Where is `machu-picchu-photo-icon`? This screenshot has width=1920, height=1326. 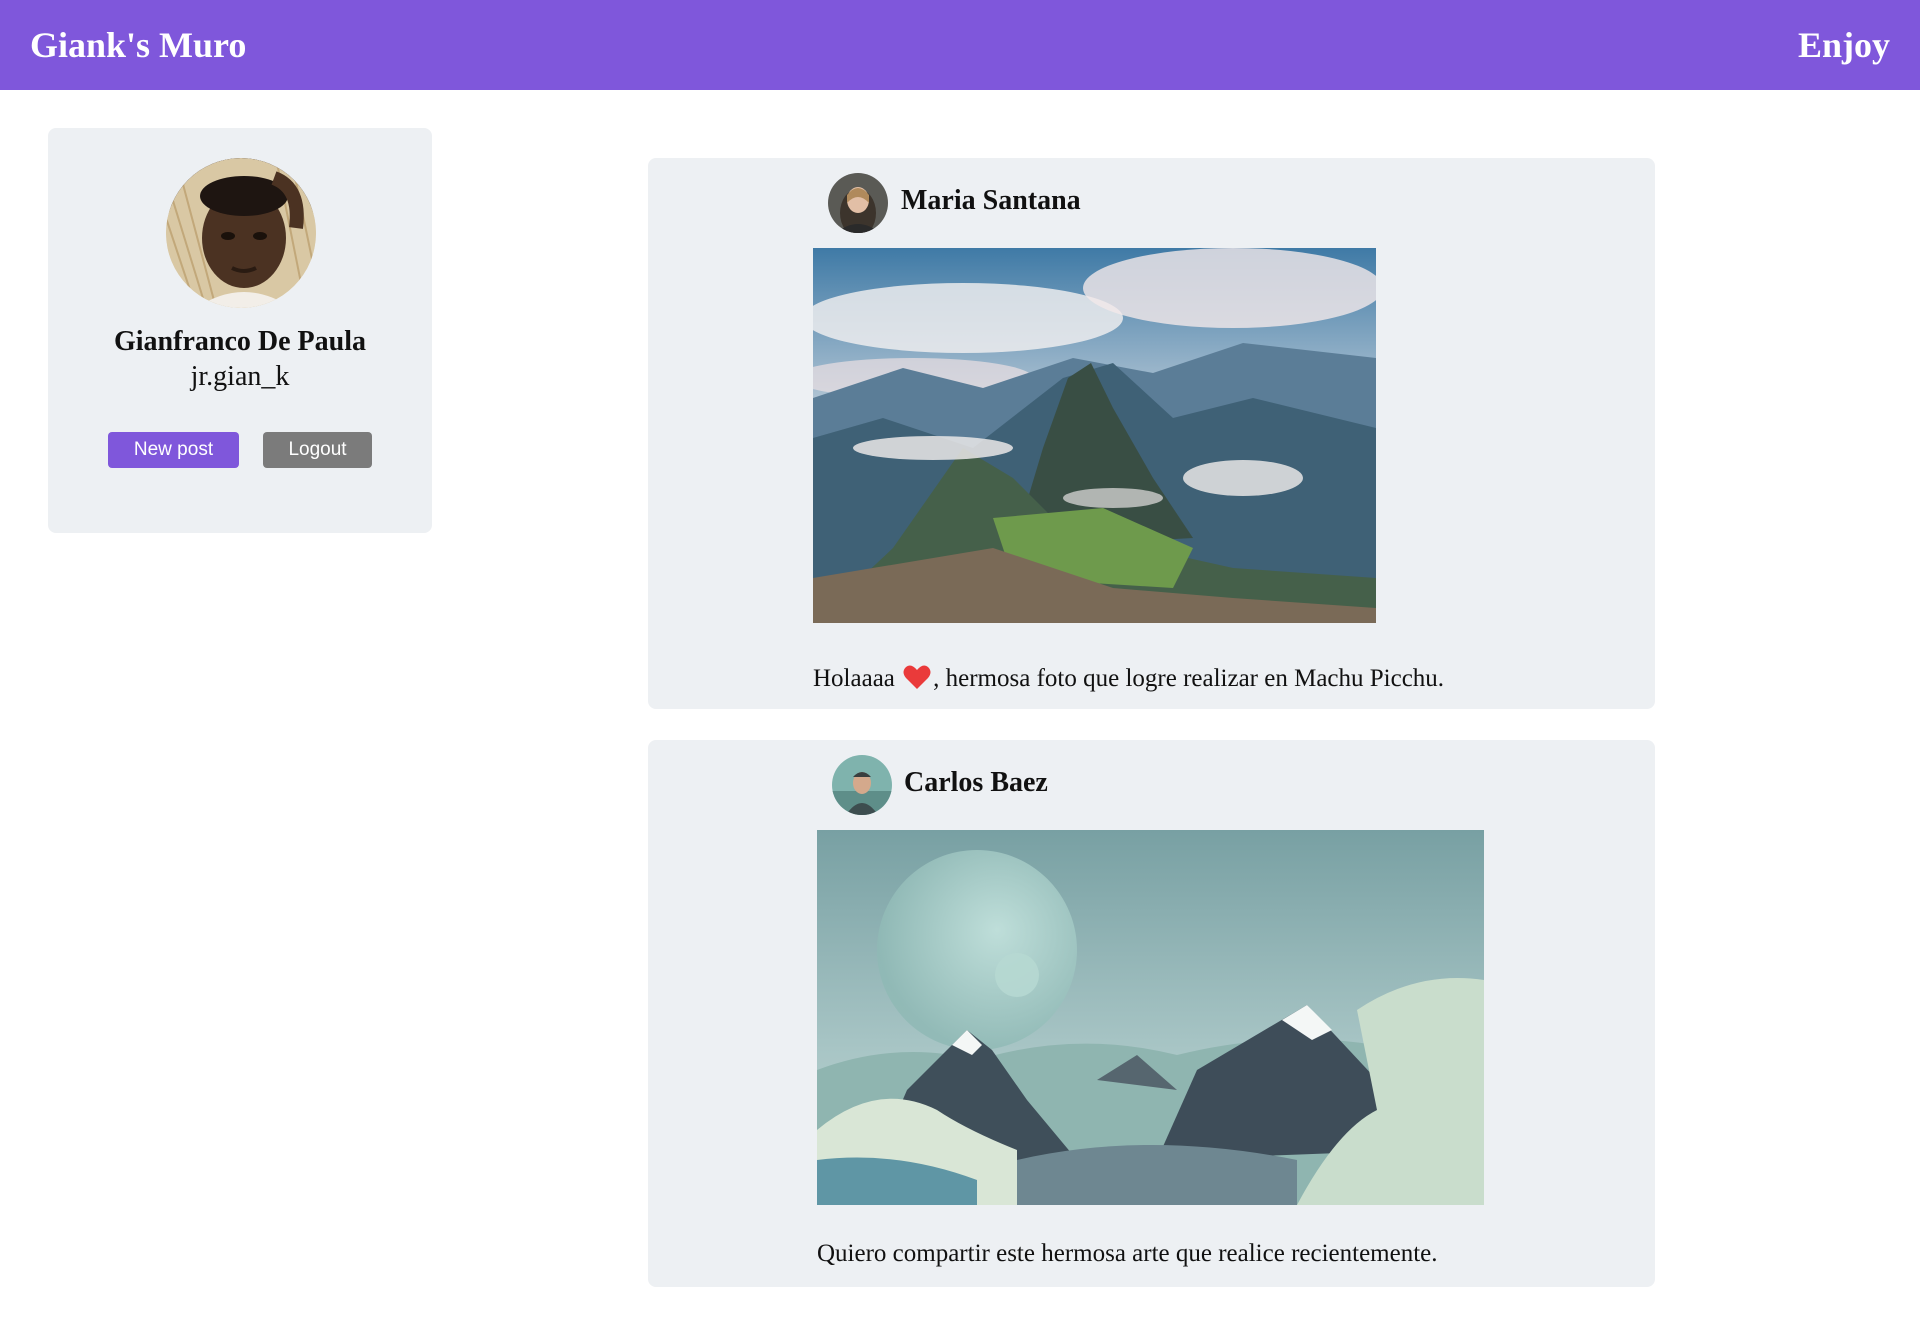
machu-picchu-photo-icon is located at coordinates (1094, 435).